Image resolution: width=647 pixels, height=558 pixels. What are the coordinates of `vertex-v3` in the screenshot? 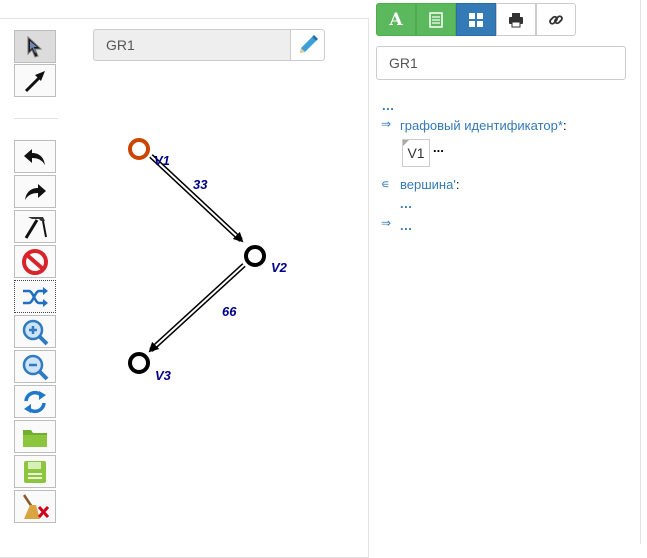 It's located at (139, 363).